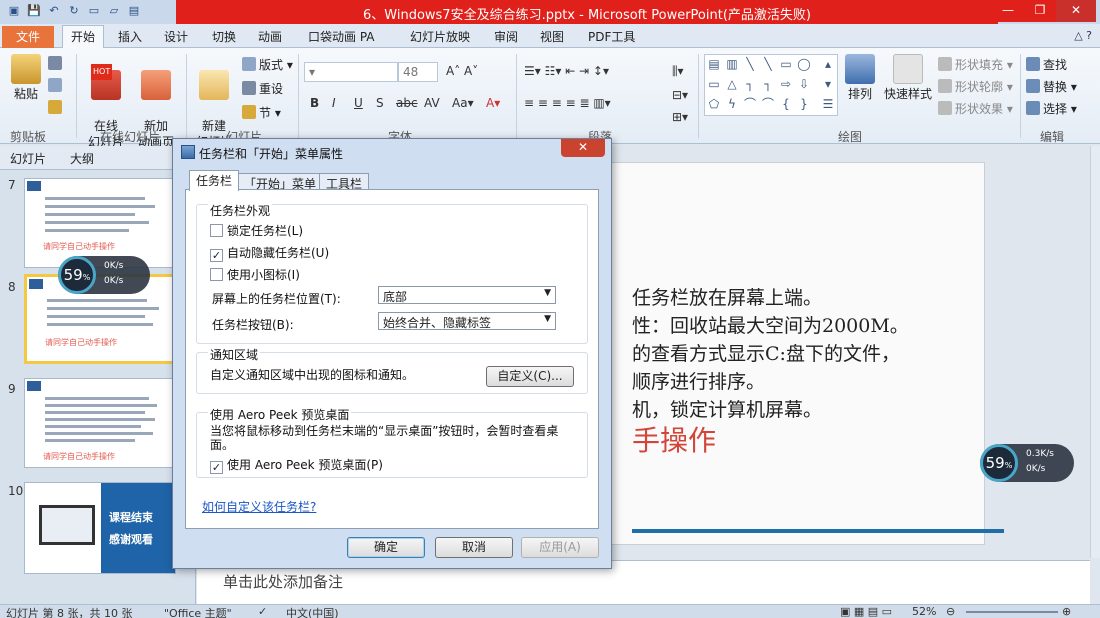 The width and height of the screenshot is (1100, 618). Describe the element at coordinates (804, 104) in the screenshot. I see `brace-right-shape-icon: }` at that location.